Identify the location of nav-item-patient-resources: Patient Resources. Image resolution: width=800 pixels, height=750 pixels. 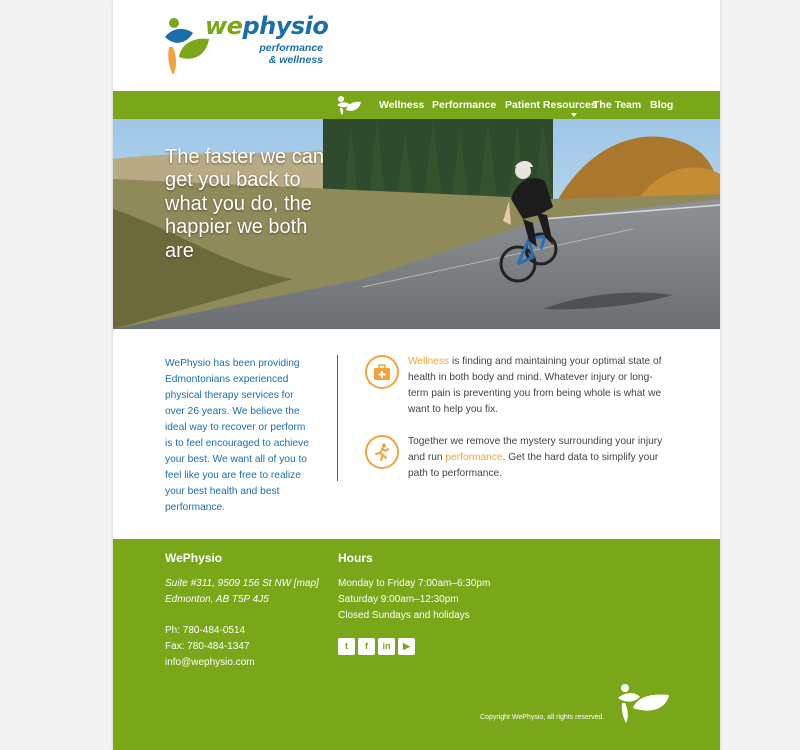
(551, 105).